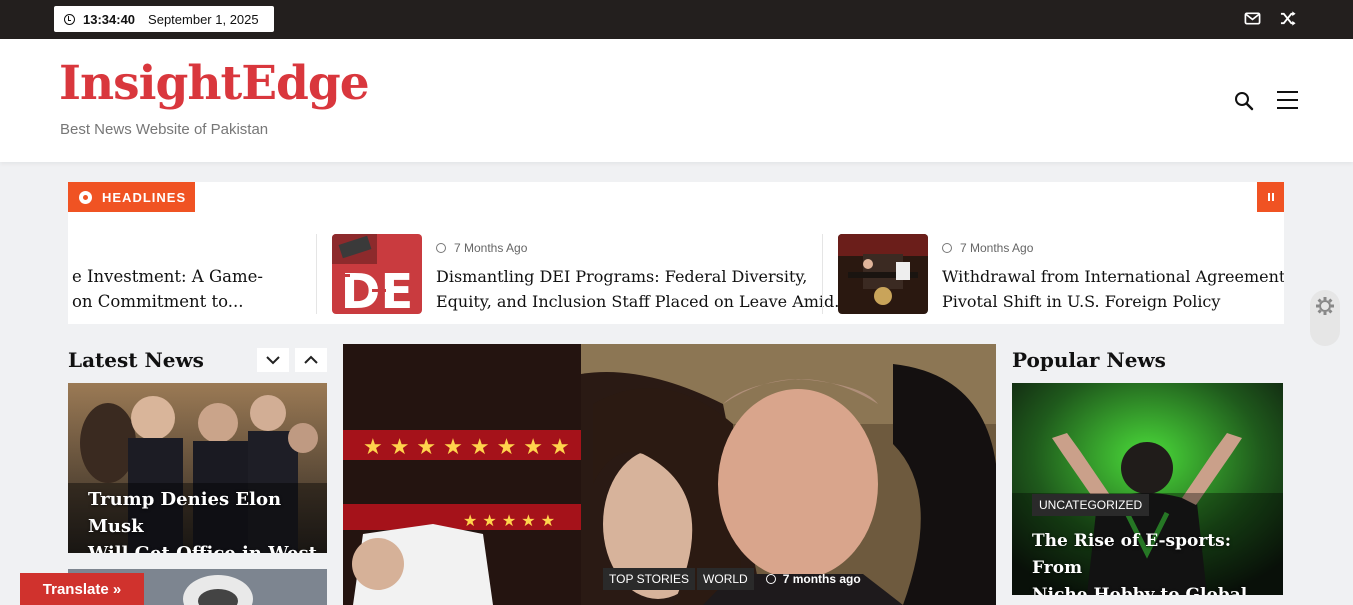  I want to click on site-logo: InsightEdge, so click(214, 83).